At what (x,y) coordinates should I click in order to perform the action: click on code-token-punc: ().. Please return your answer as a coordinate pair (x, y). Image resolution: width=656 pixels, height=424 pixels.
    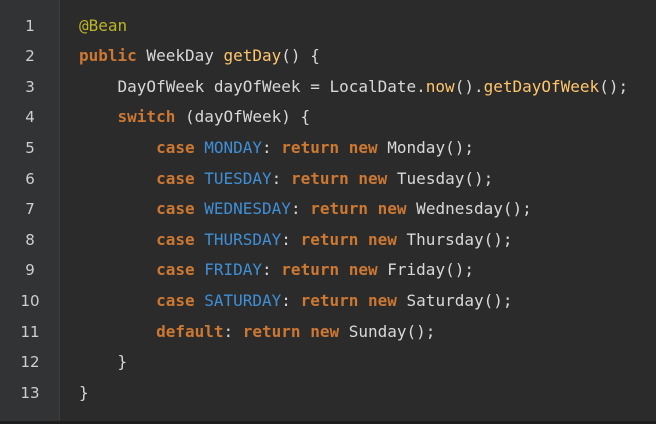
    Looking at the image, I should click on (469, 86).